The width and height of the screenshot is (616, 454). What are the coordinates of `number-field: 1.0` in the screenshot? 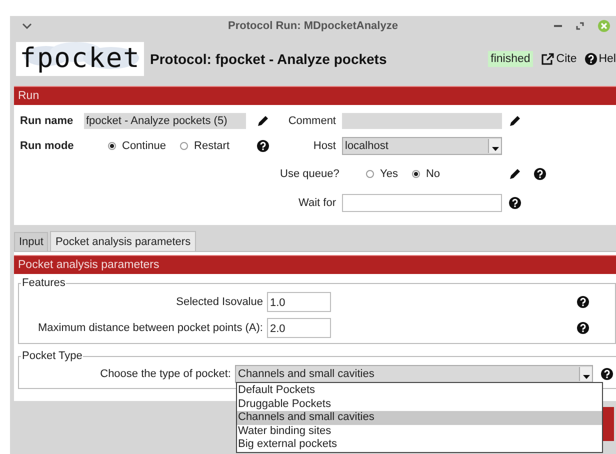 It's located at (299, 302).